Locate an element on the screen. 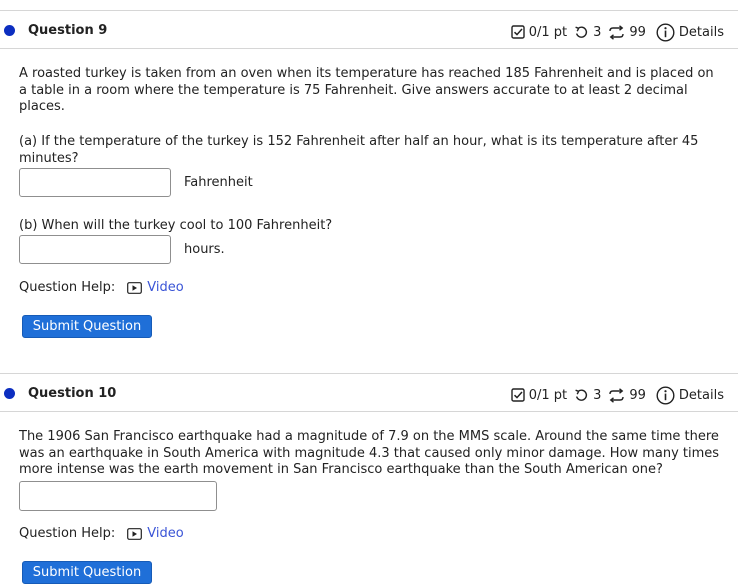 This screenshot has height=584, width=752. q9-video-label: Video is located at coordinates (165, 287).